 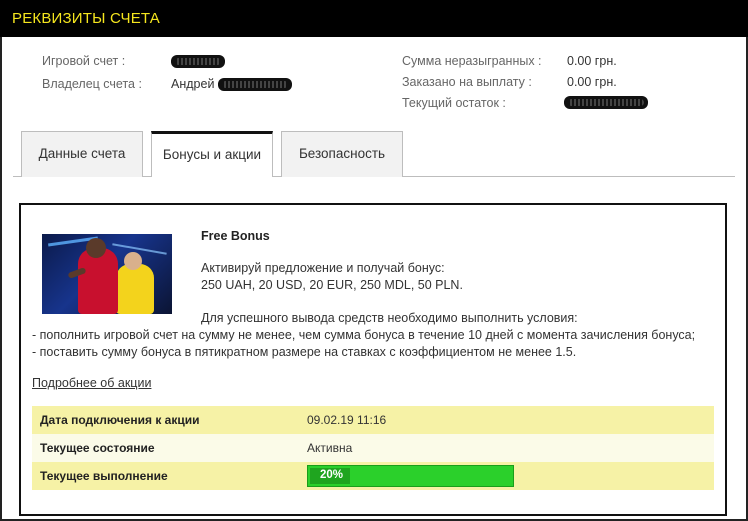 What do you see at coordinates (198, 61) in the screenshot?
I see `game-account-redacted` at bounding box center [198, 61].